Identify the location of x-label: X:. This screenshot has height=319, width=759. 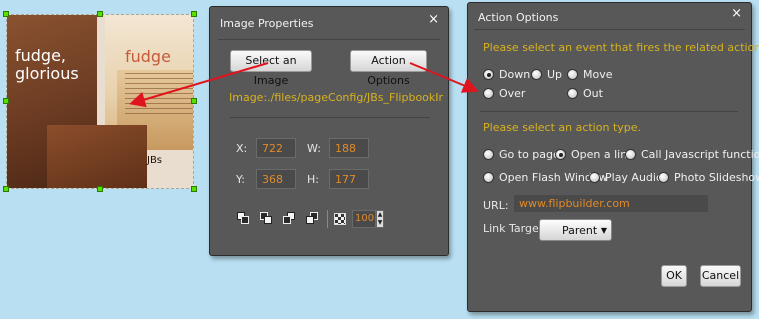
(242, 148).